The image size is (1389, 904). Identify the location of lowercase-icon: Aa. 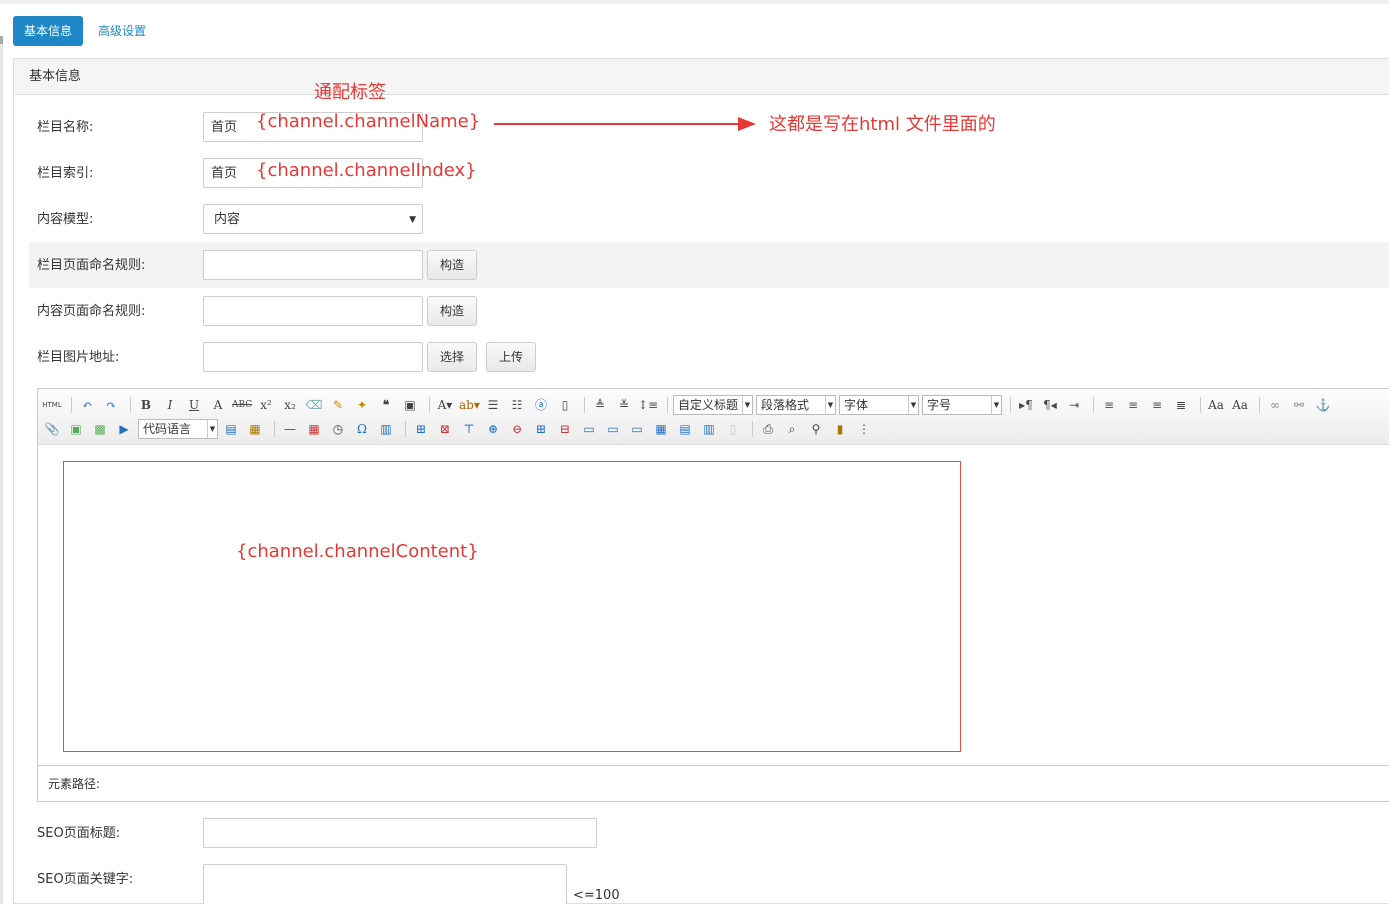
(1240, 405).